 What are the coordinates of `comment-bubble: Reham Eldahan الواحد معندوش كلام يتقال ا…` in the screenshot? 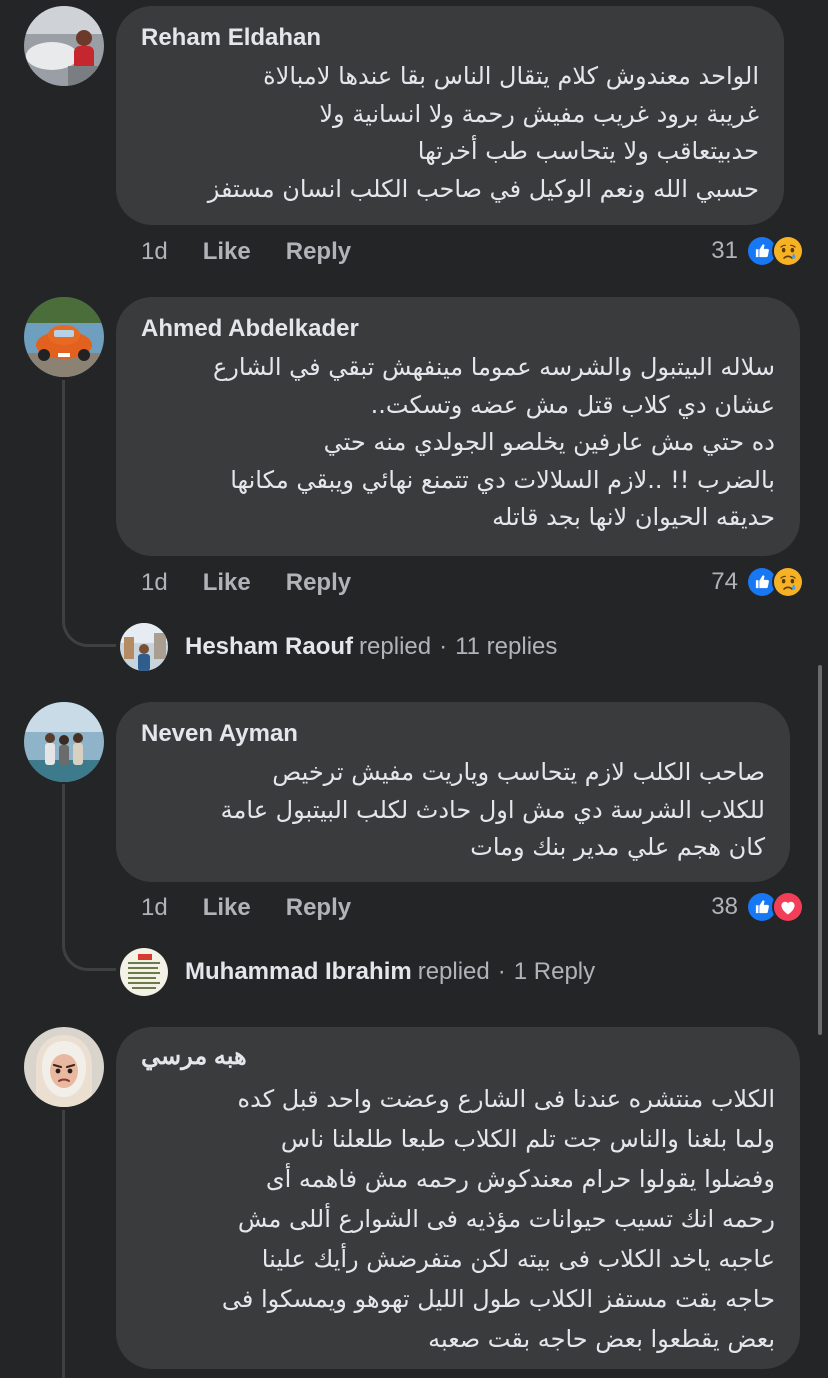 It's located at (450, 115).